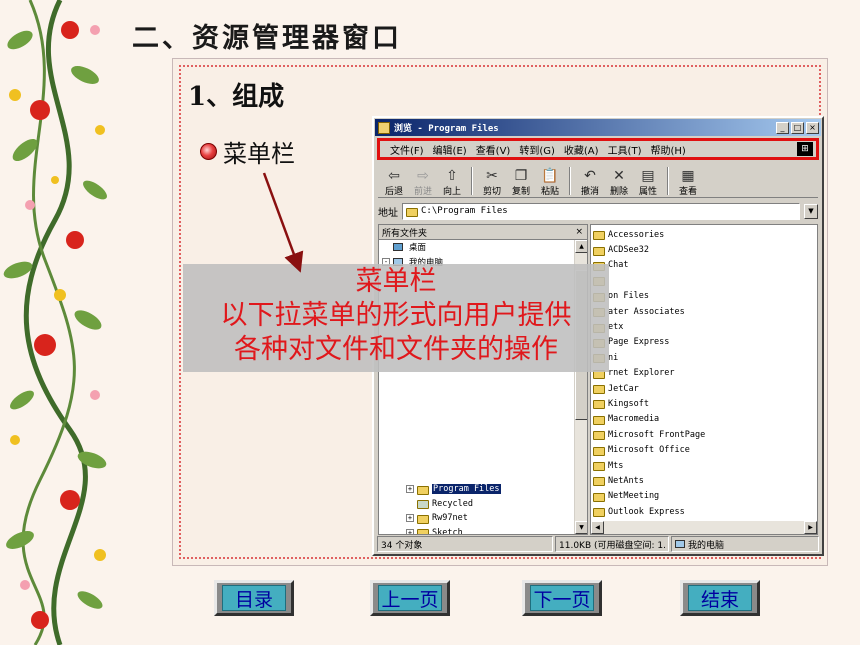 Image resolution: width=860 pixels, height=645 pixels. Describe the element at coordinates (705, 373) in the screenshot. I see `file-list-item: rnet Explorer` at that location.